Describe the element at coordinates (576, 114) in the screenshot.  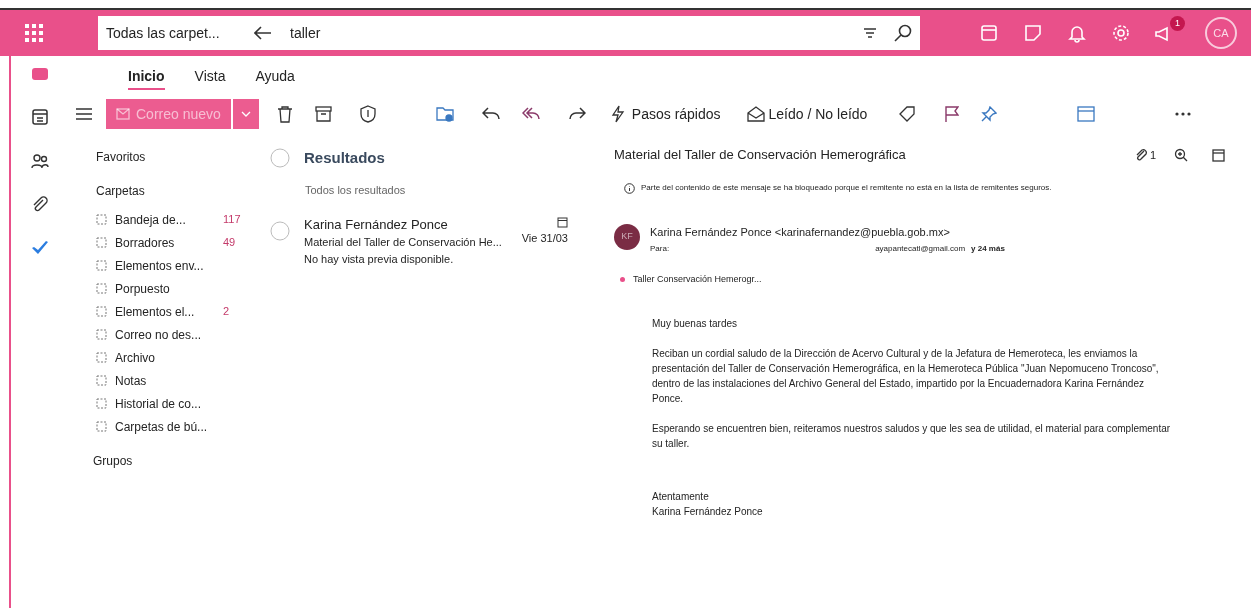
I see `forward-icon` at that location.